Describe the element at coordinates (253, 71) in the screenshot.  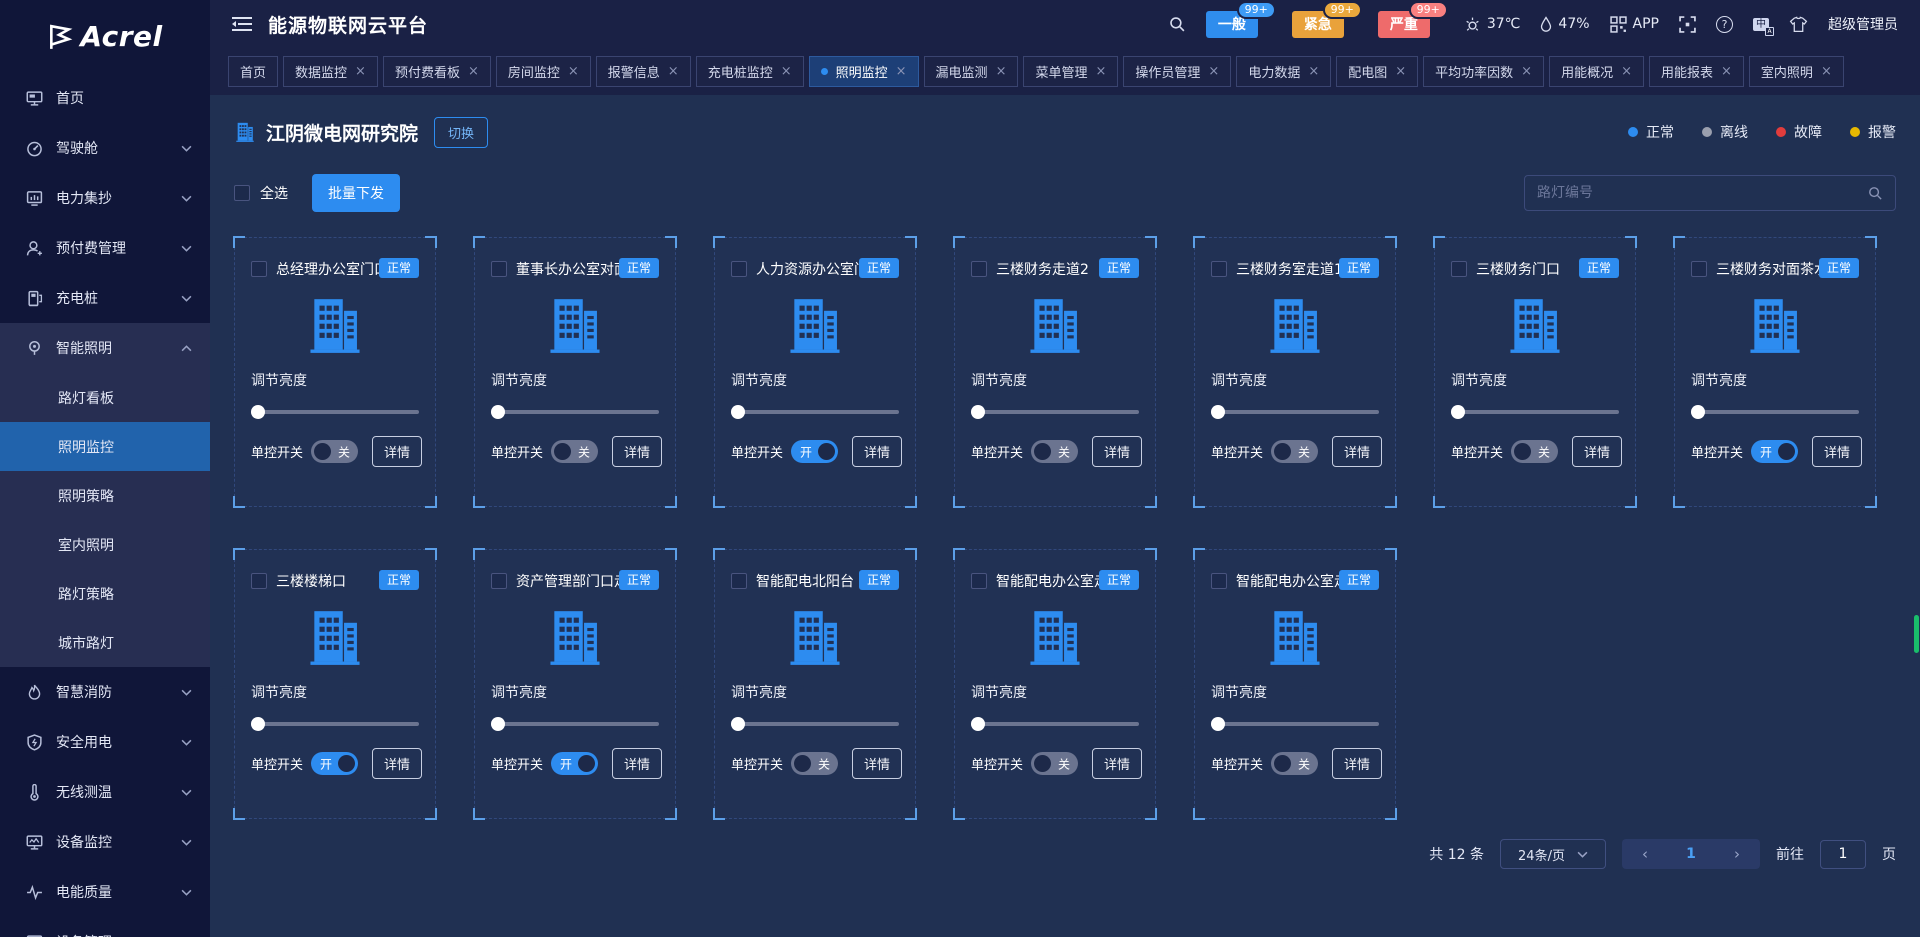
I see `tab-home: 首页` at that location.